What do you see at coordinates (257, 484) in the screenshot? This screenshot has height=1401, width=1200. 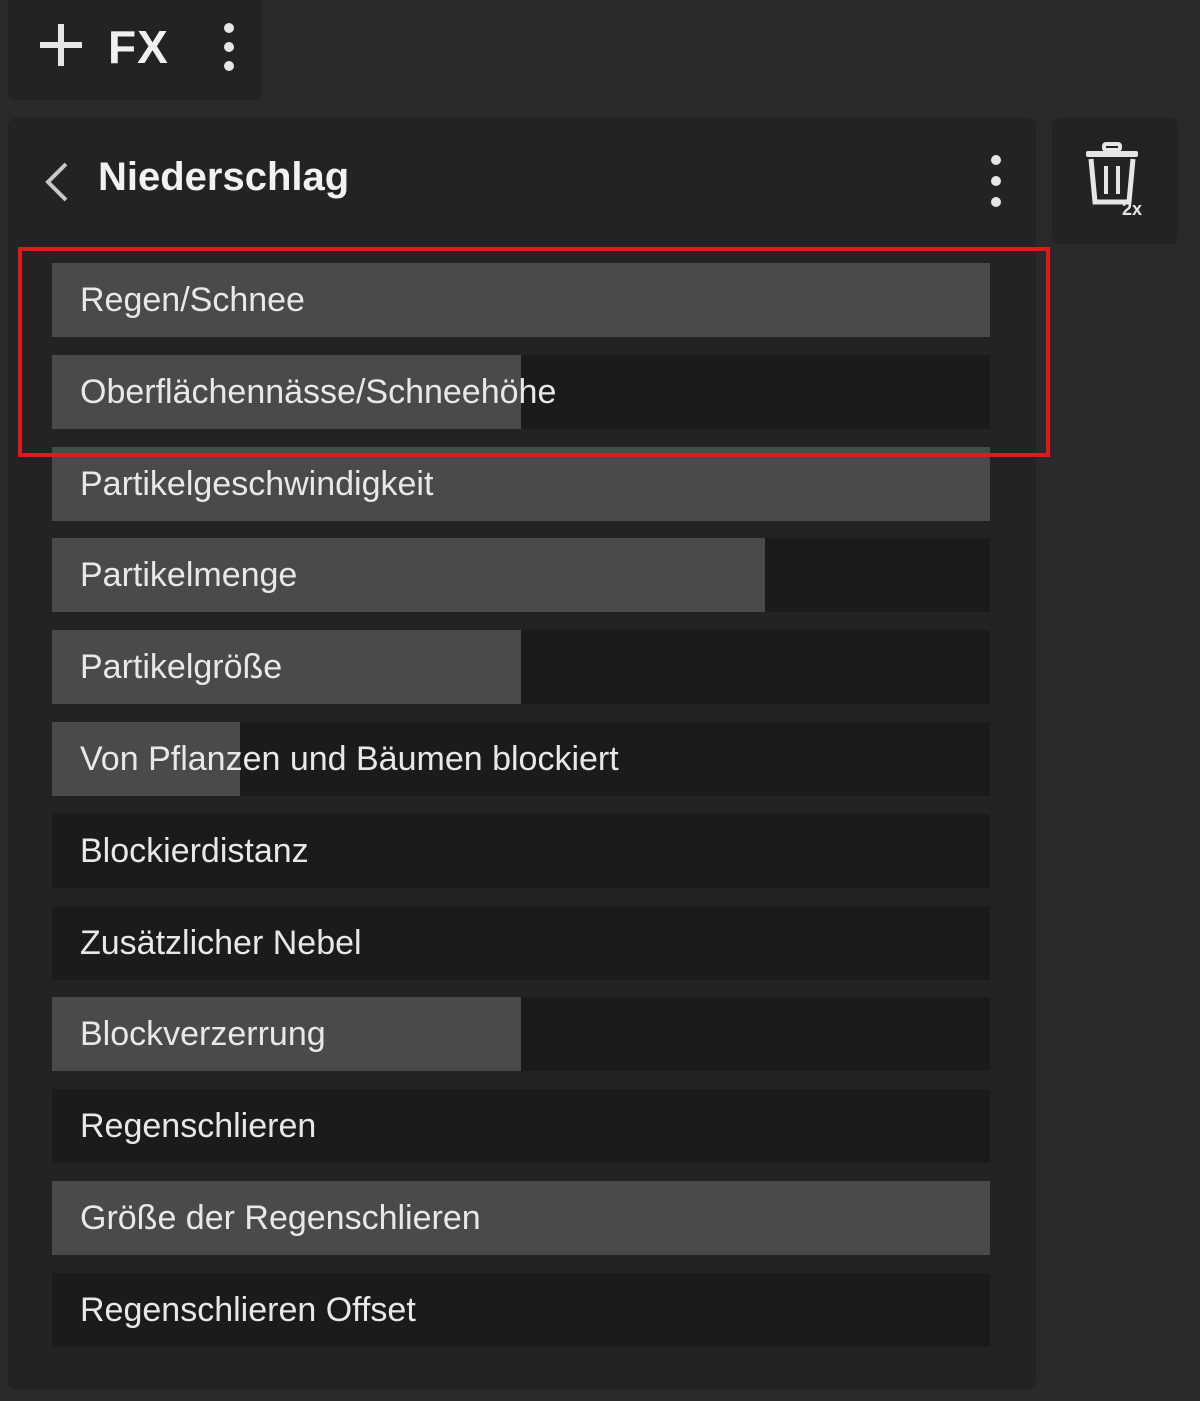 I see `slider-label: Partikelgeschwindigkeit` at bounding box center [257, 484].